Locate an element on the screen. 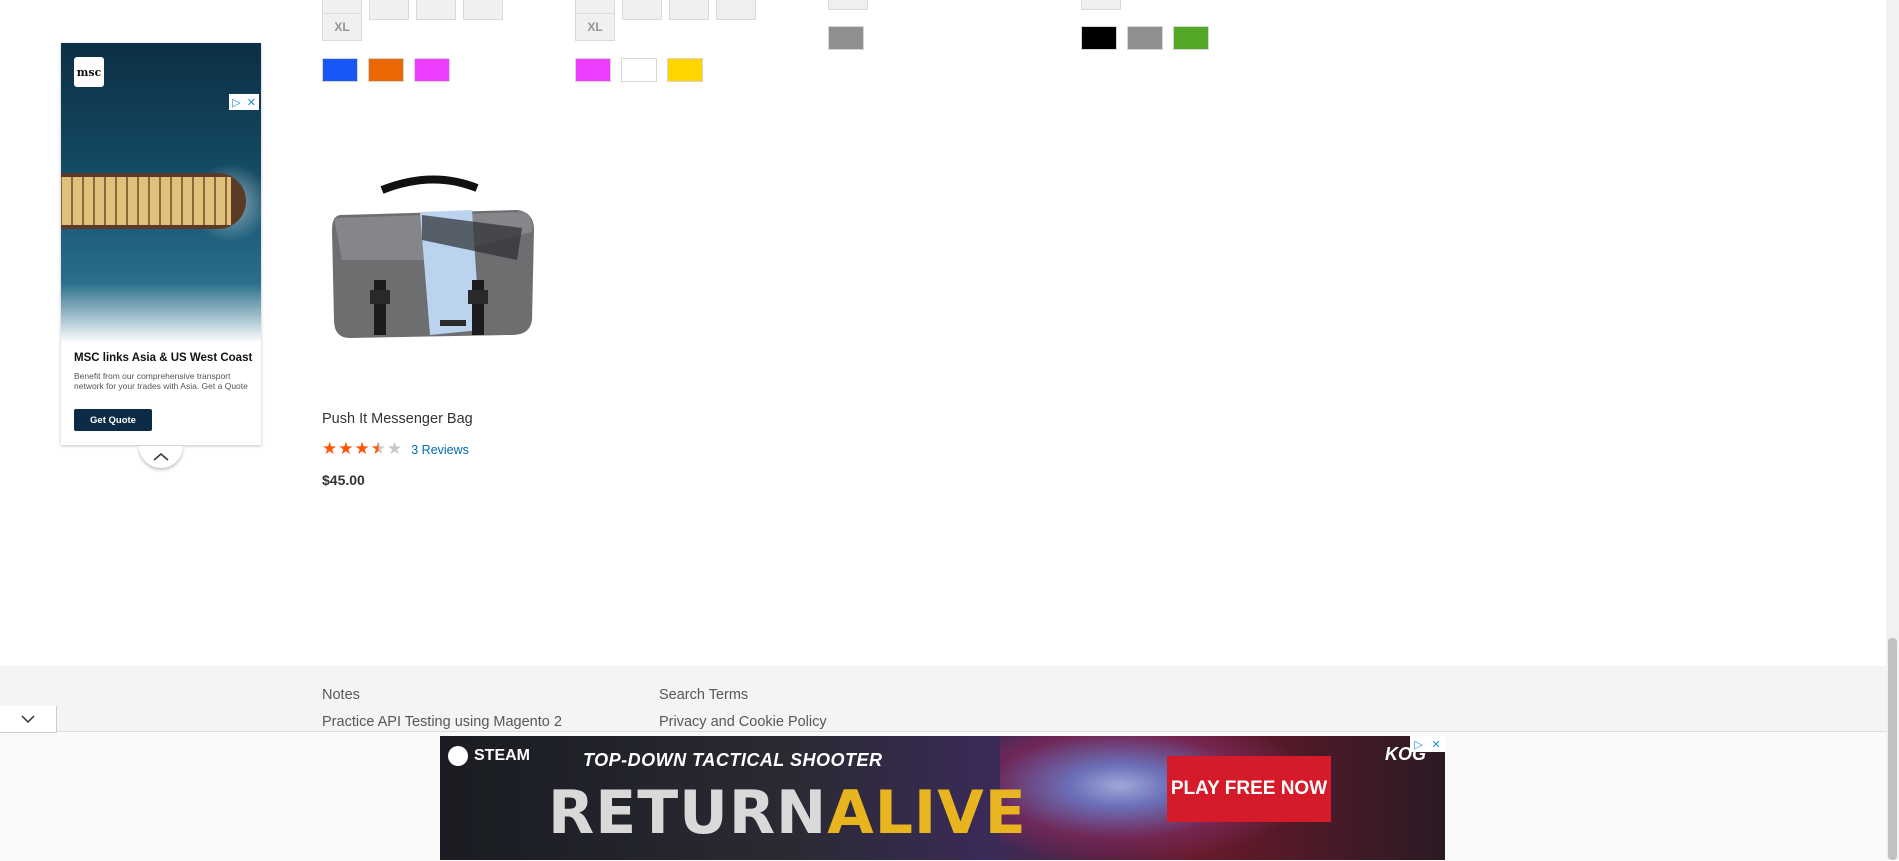  steam-label: STEAM is located at coordinates (502, 755).